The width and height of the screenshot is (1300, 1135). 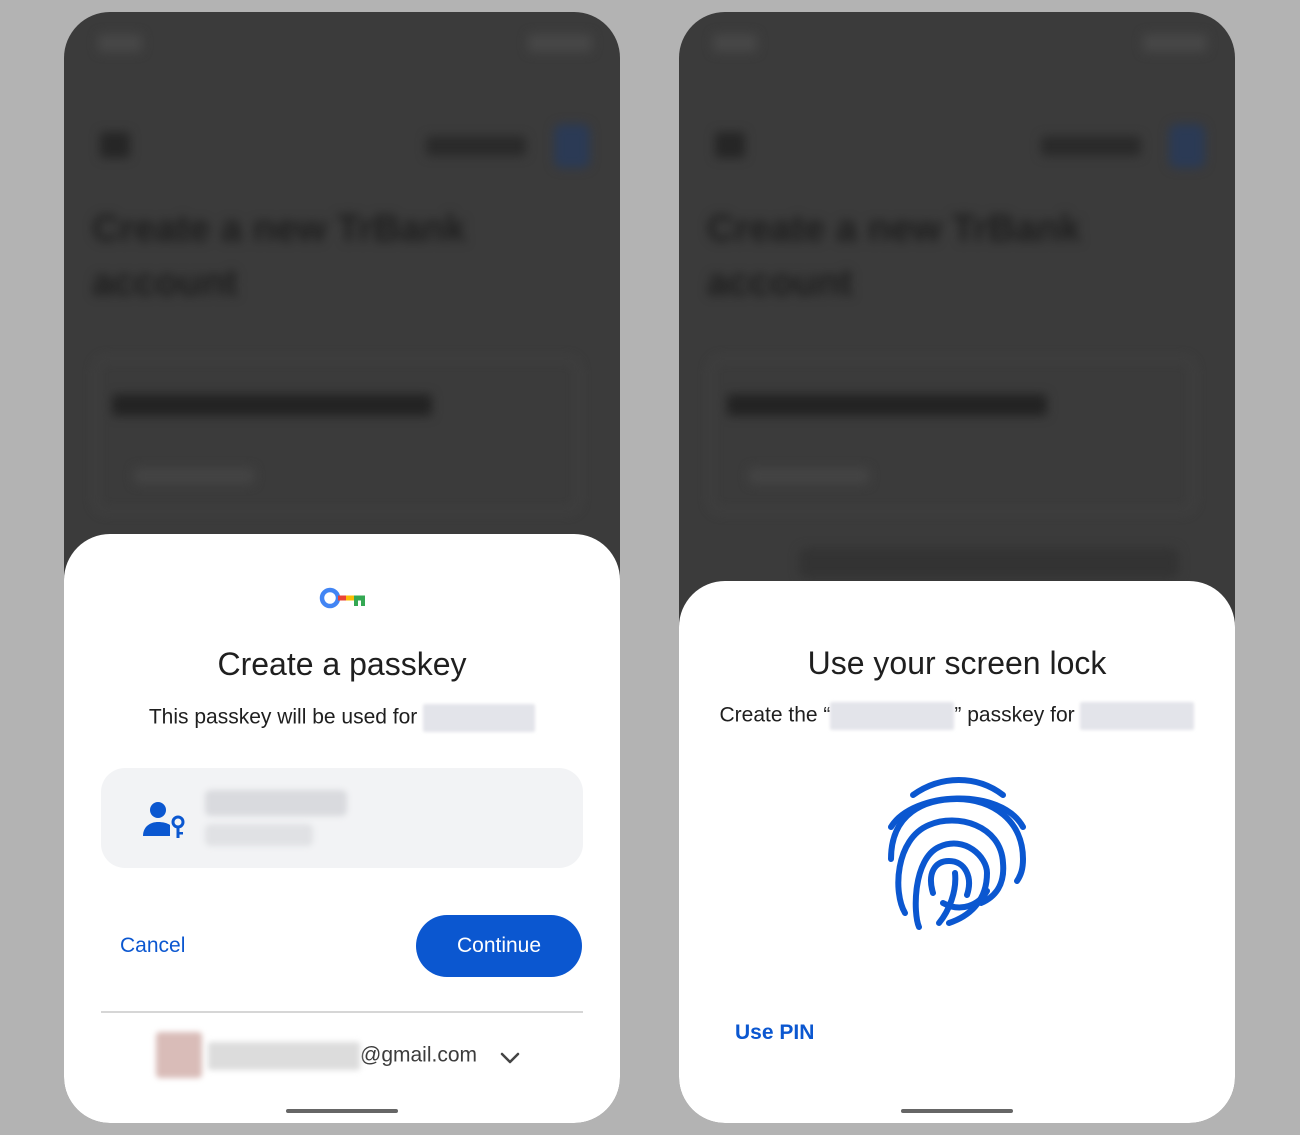 What do you see at coordinates (259, 835) in the screenshot?
I see `redacted-account-detail` at bounding box center [259, 835].